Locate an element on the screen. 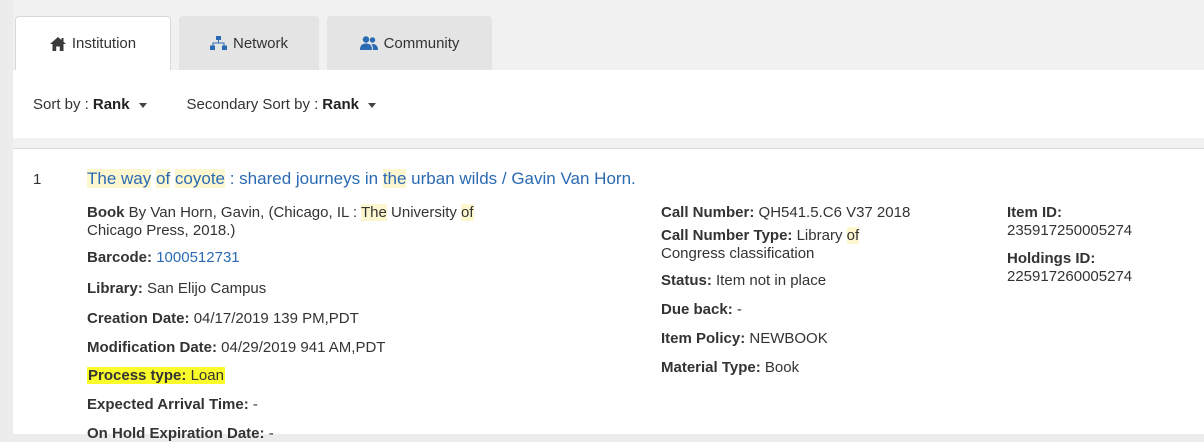  book-line-2: Chicago Press, 2018.) is located at coordinates (161, 230).